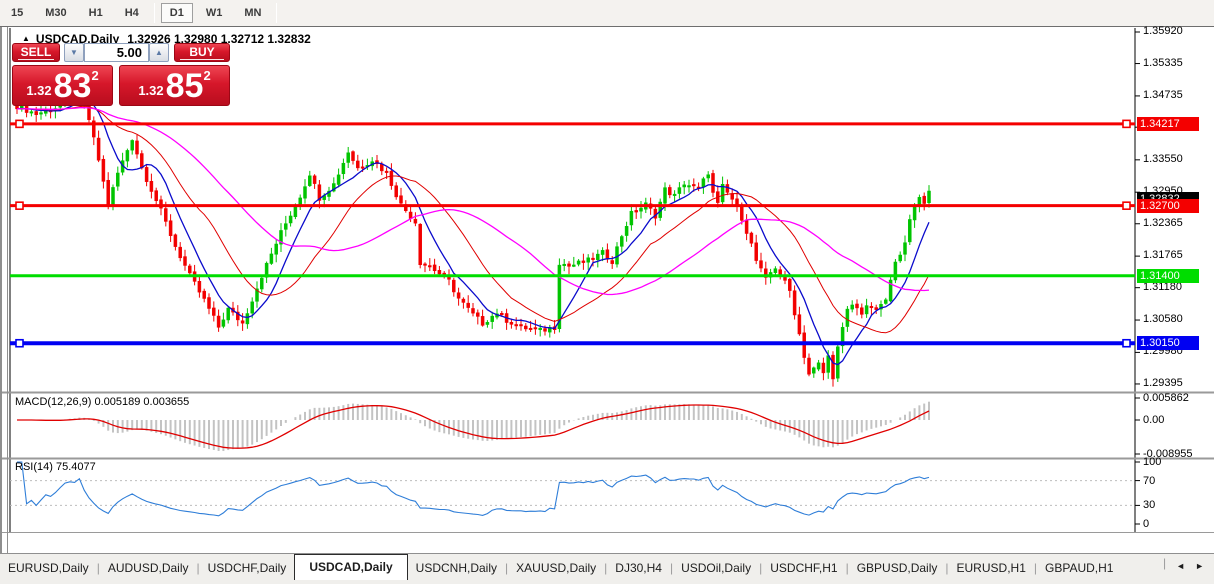  What do you see at coordinates (1166, 398) in the screenshot?
I see `macd-axis-tick: 0.005862` at bounding box center [1166, 398].